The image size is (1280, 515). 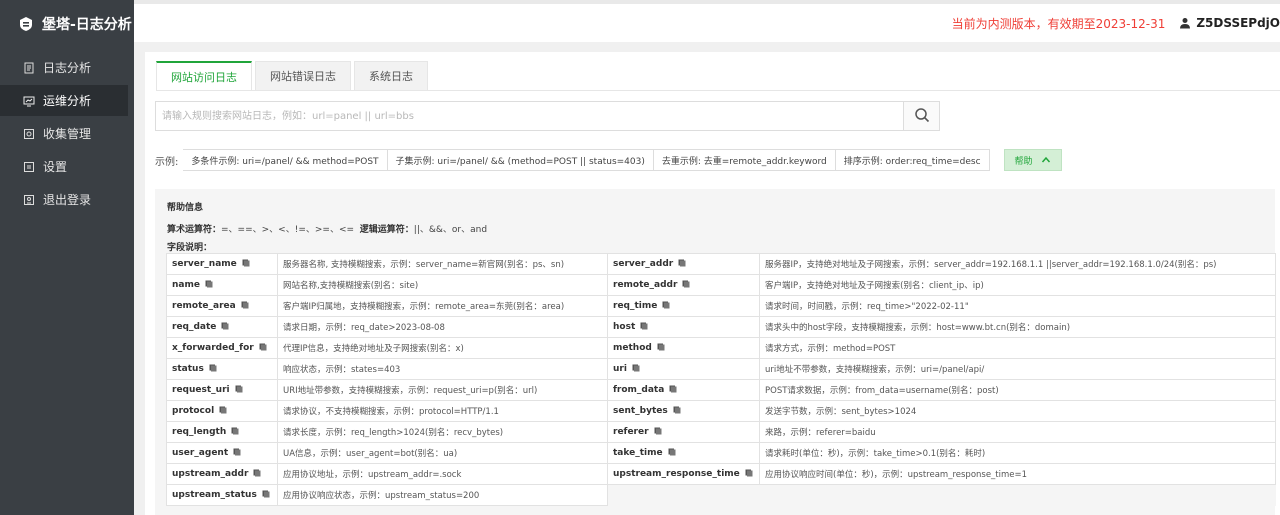 I want to click on sidebar-item-log-analysis: 日志分析, so click(x=64, y=67).